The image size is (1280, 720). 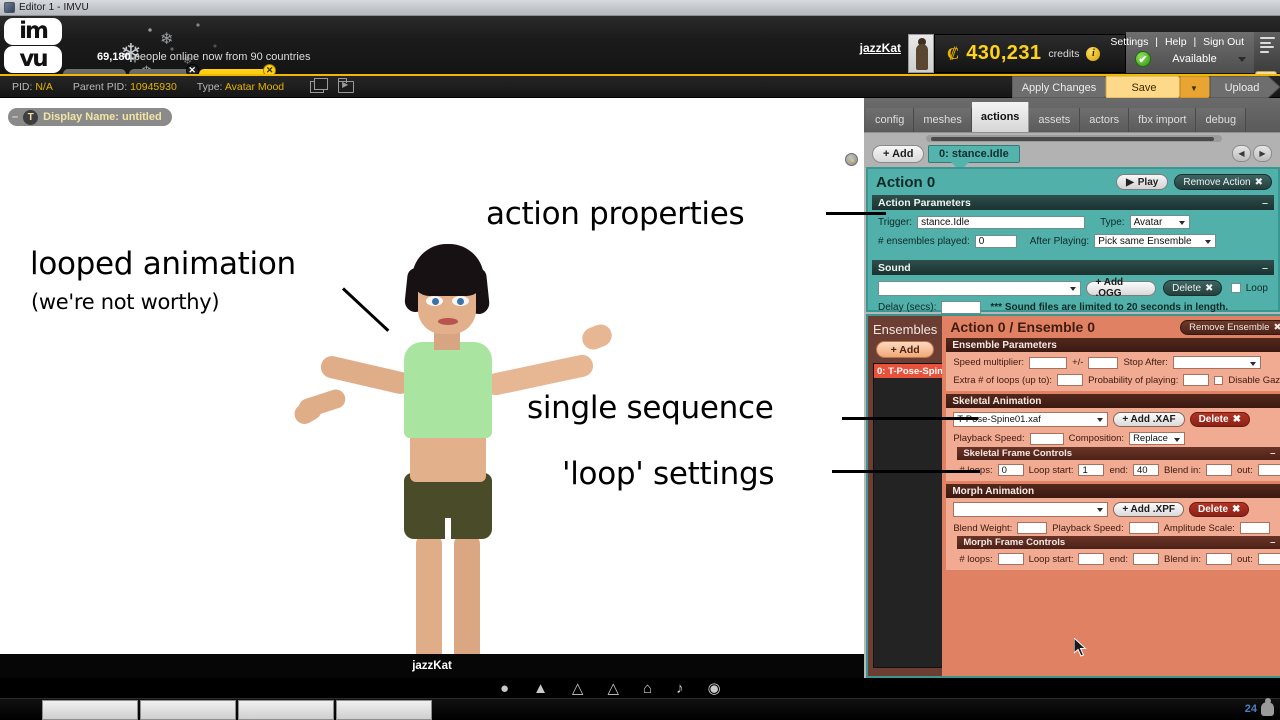 I want to click on music-note-icon: ♪, so click(x=680, y=688).